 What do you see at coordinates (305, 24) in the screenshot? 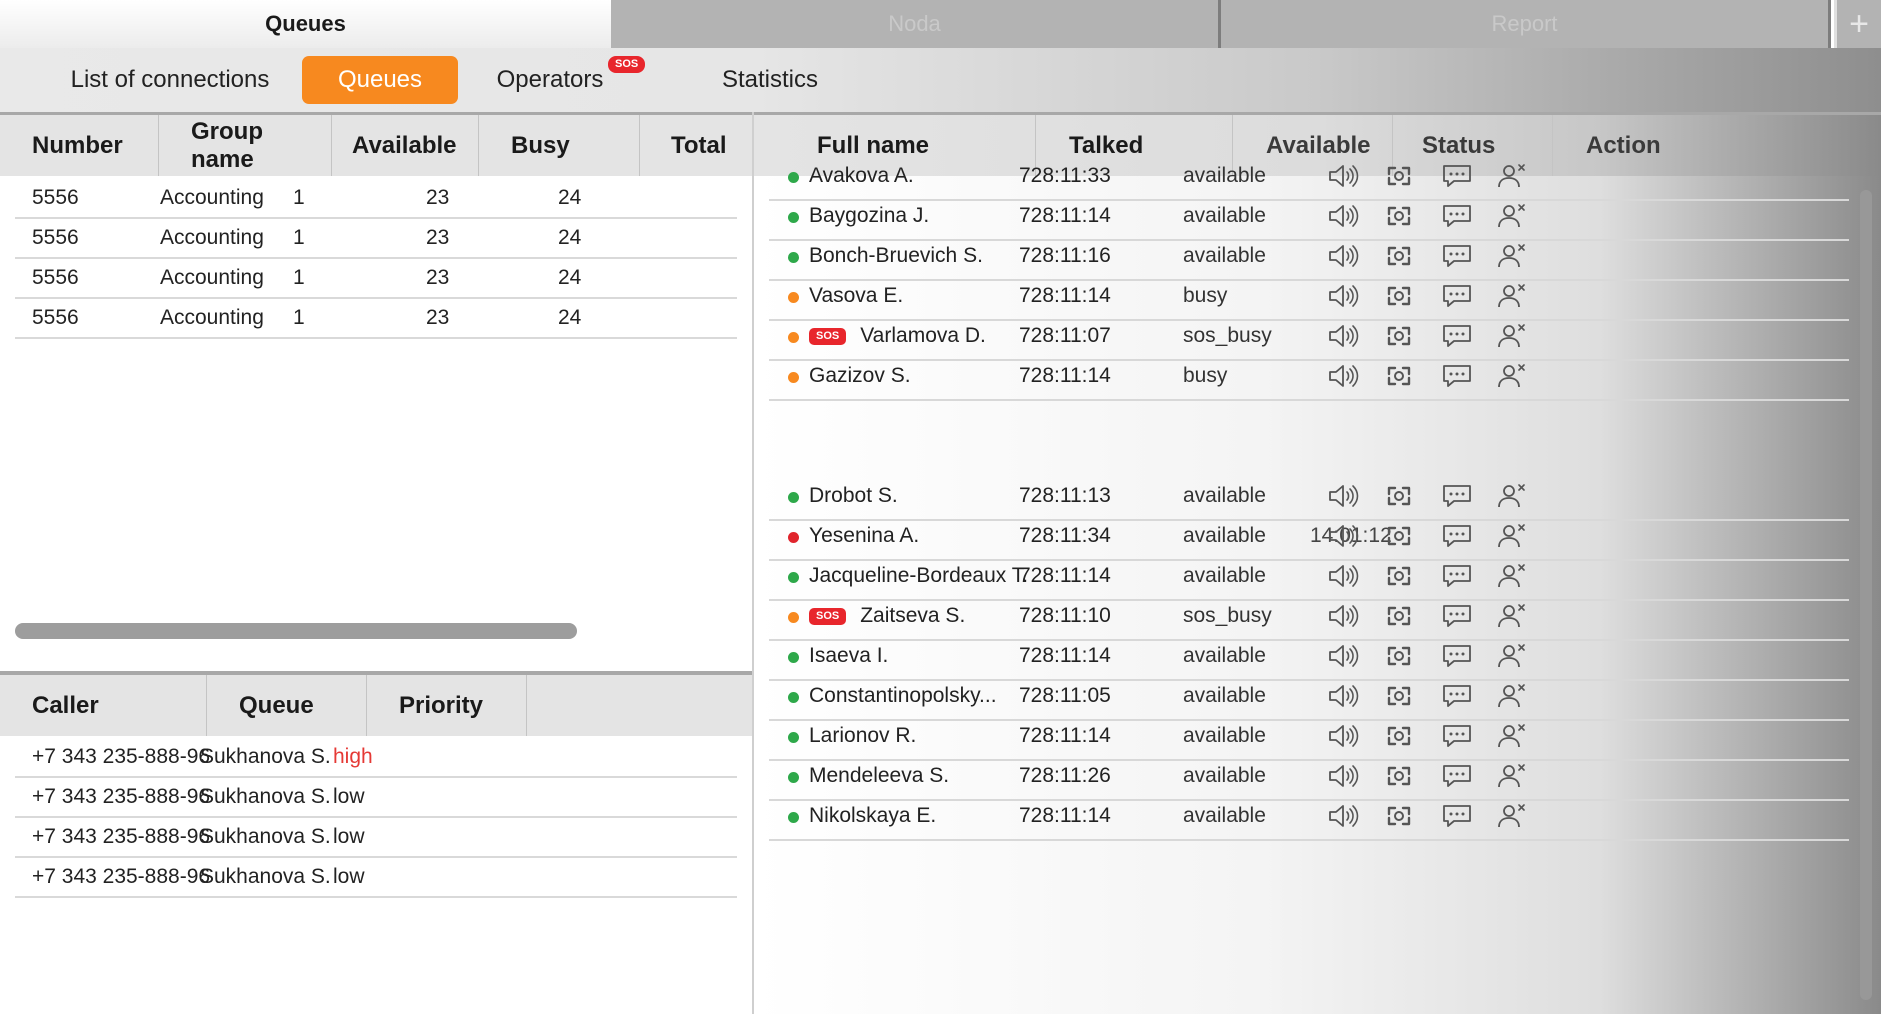
I see `top-tab-queues: Queues` at bounding box center [305, 24].